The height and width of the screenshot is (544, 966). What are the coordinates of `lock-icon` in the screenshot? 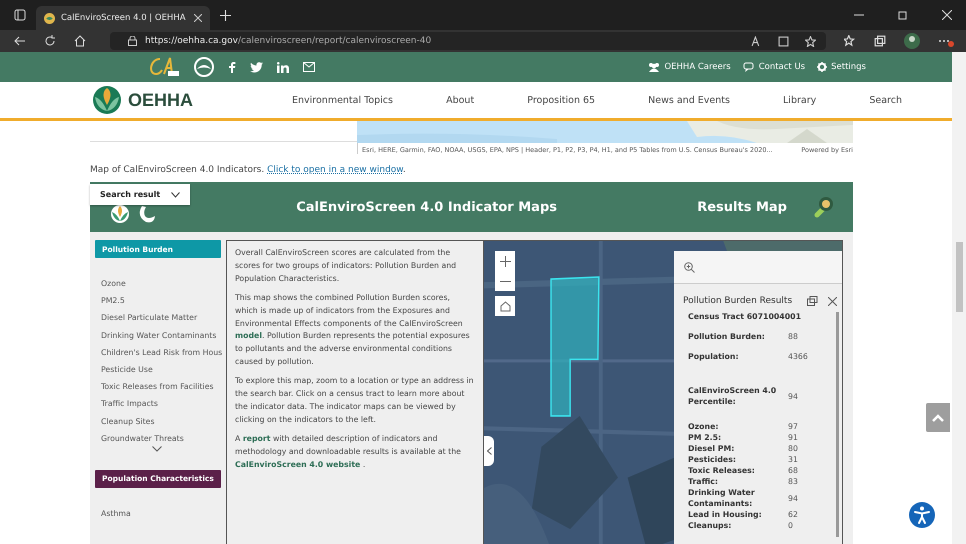 It's located at (132, 41).